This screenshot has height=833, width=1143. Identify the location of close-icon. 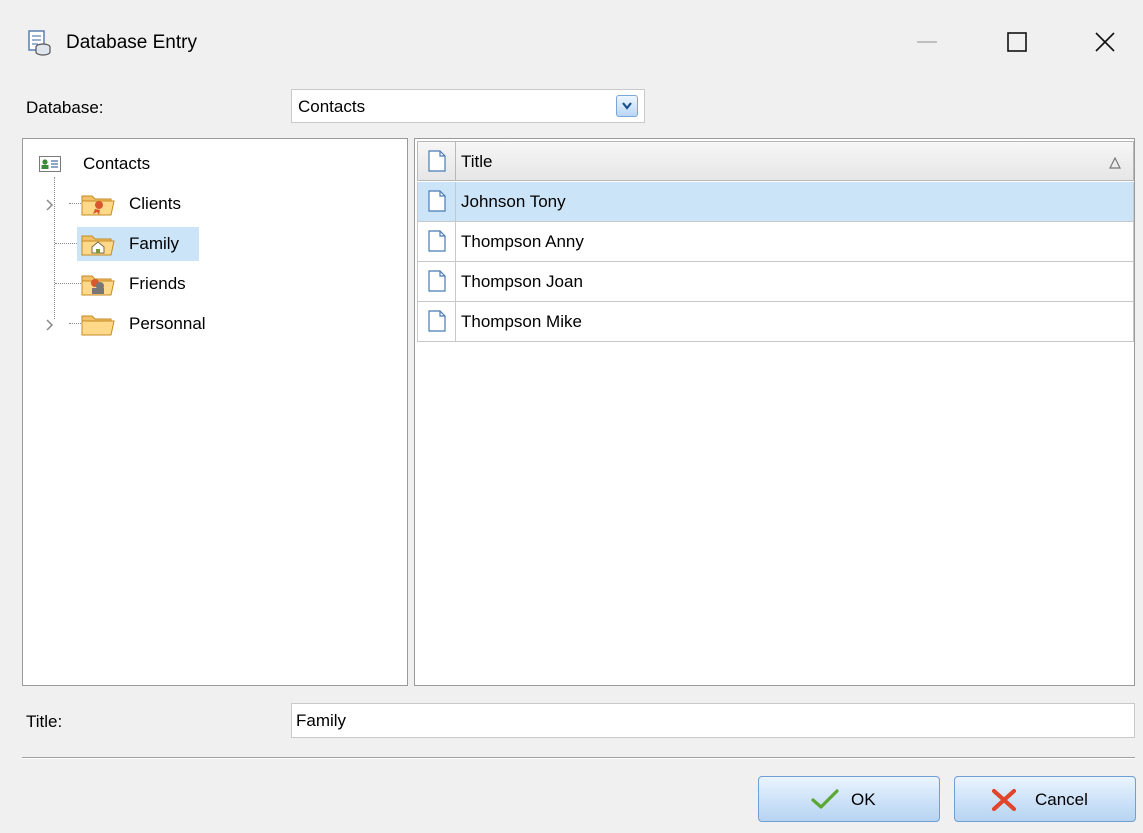
(1105, 42).